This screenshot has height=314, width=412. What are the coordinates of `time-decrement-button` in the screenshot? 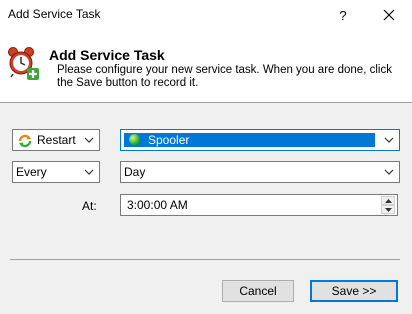 It's located at (388, 209).